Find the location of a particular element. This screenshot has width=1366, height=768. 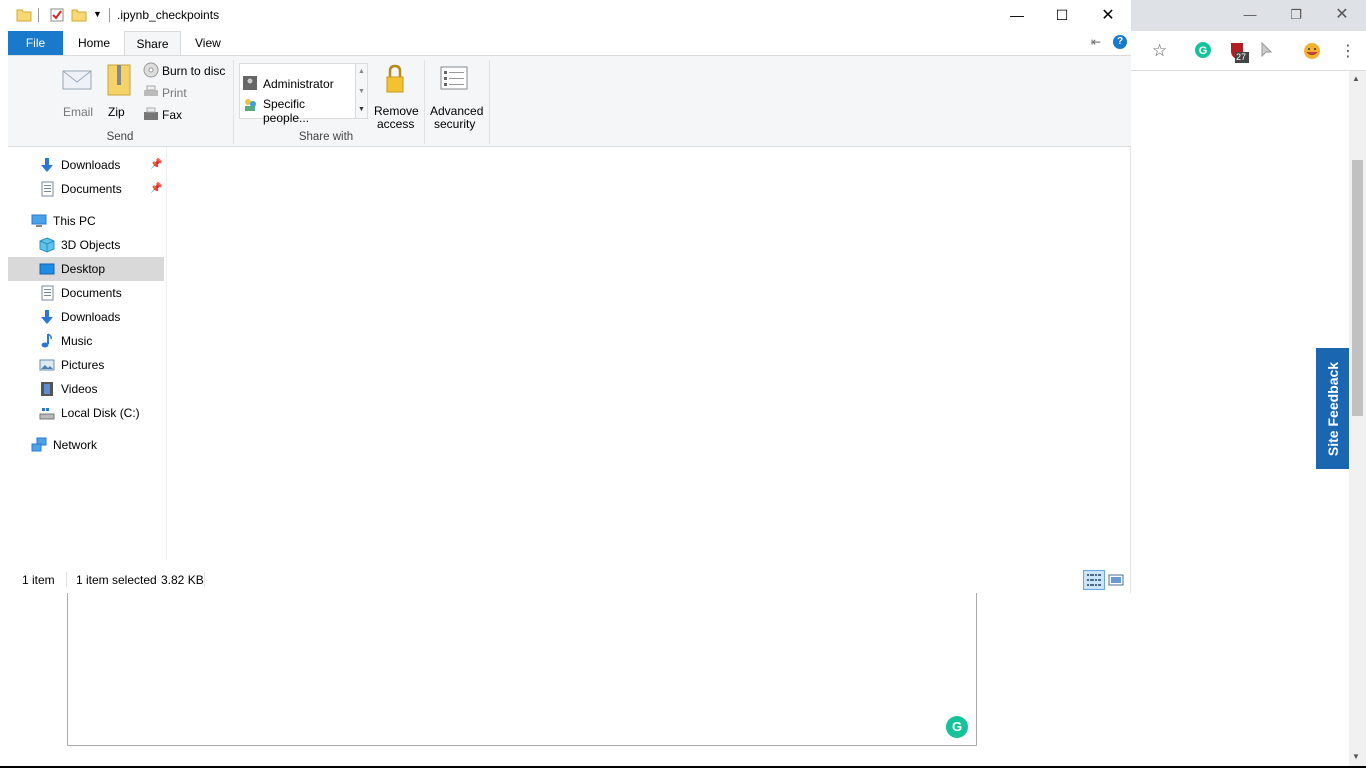

item-count: 1 item is located at coordinates (38, 580).